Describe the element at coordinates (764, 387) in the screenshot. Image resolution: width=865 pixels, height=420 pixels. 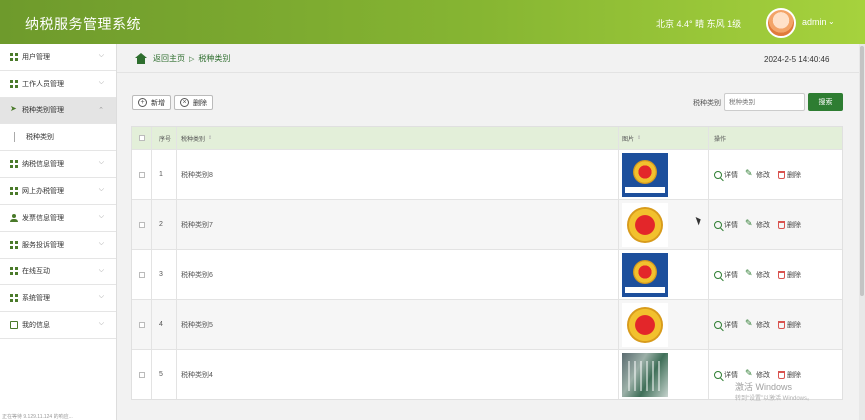
I see `activate-windows-watermark: 激活 Windows` at that location.